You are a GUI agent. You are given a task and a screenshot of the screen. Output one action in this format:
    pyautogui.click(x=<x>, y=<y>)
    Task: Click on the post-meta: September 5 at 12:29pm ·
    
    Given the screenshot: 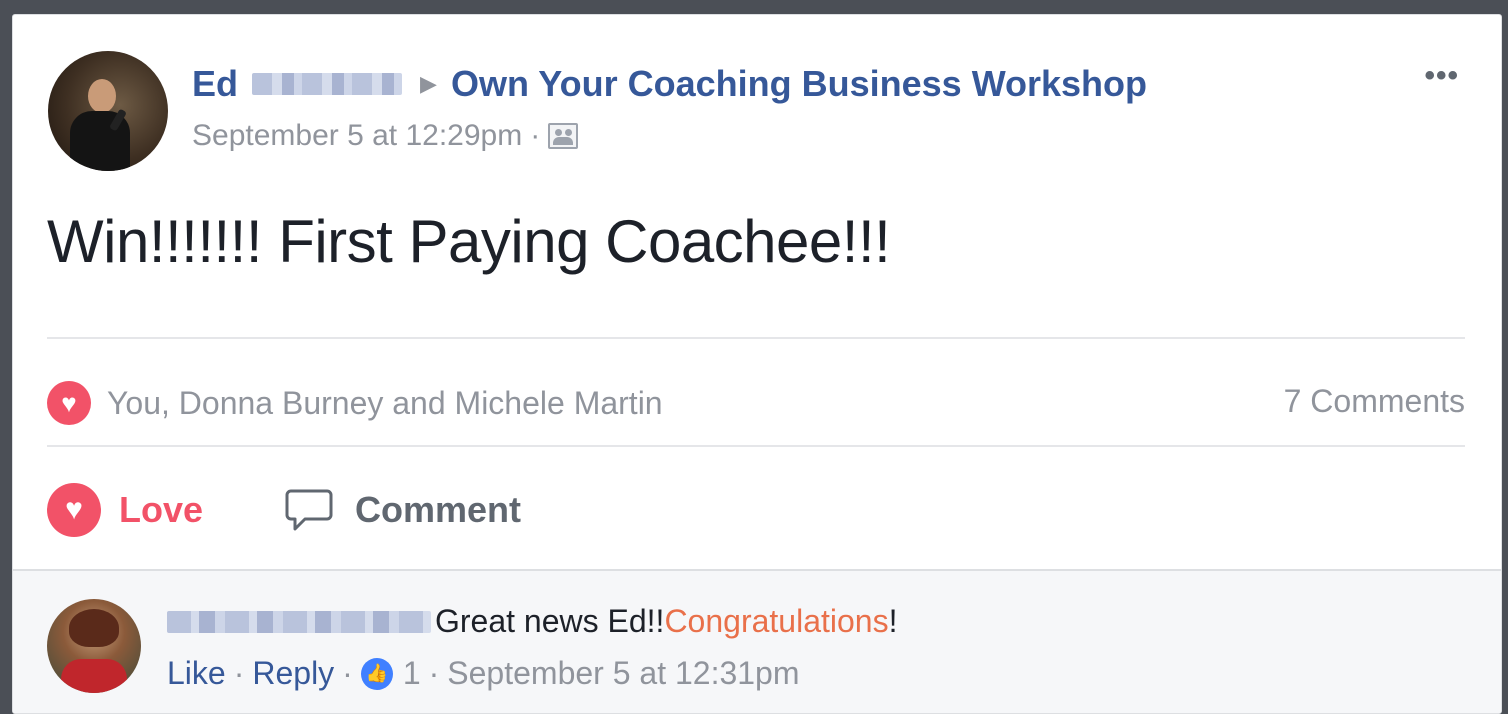 What is the action you would take?
    pyautogui.click(x=385, y=136)
    